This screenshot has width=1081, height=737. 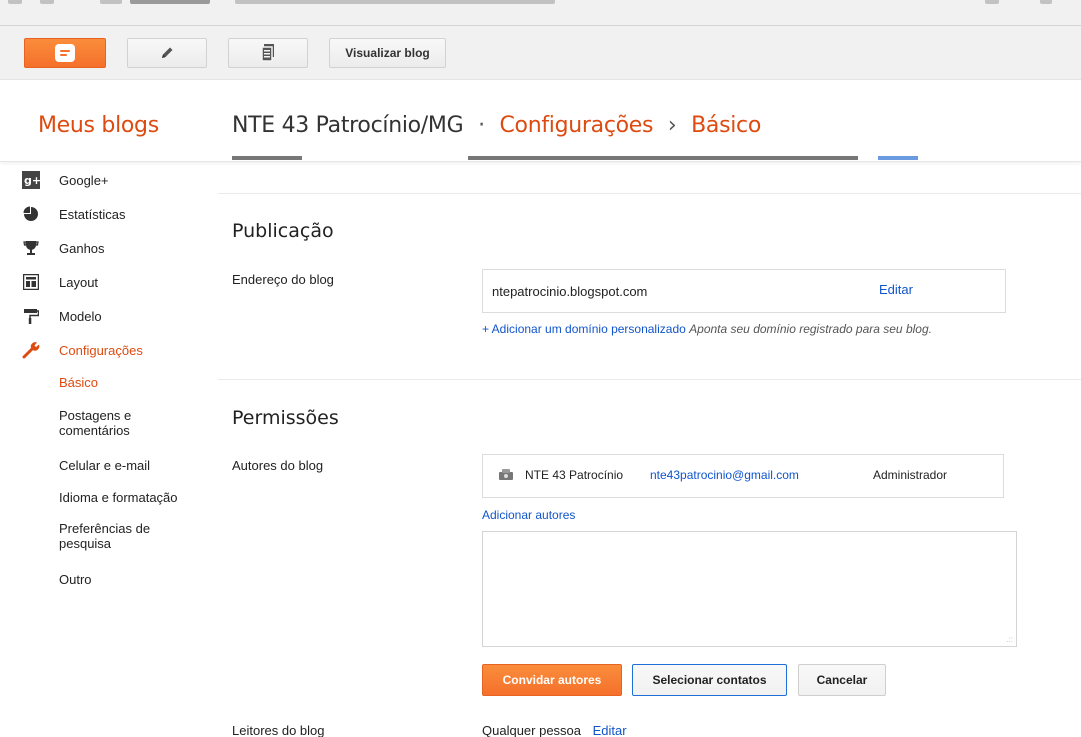 I want to click on view-blog-button: Visualizar blog, so click(x=387, y=53).